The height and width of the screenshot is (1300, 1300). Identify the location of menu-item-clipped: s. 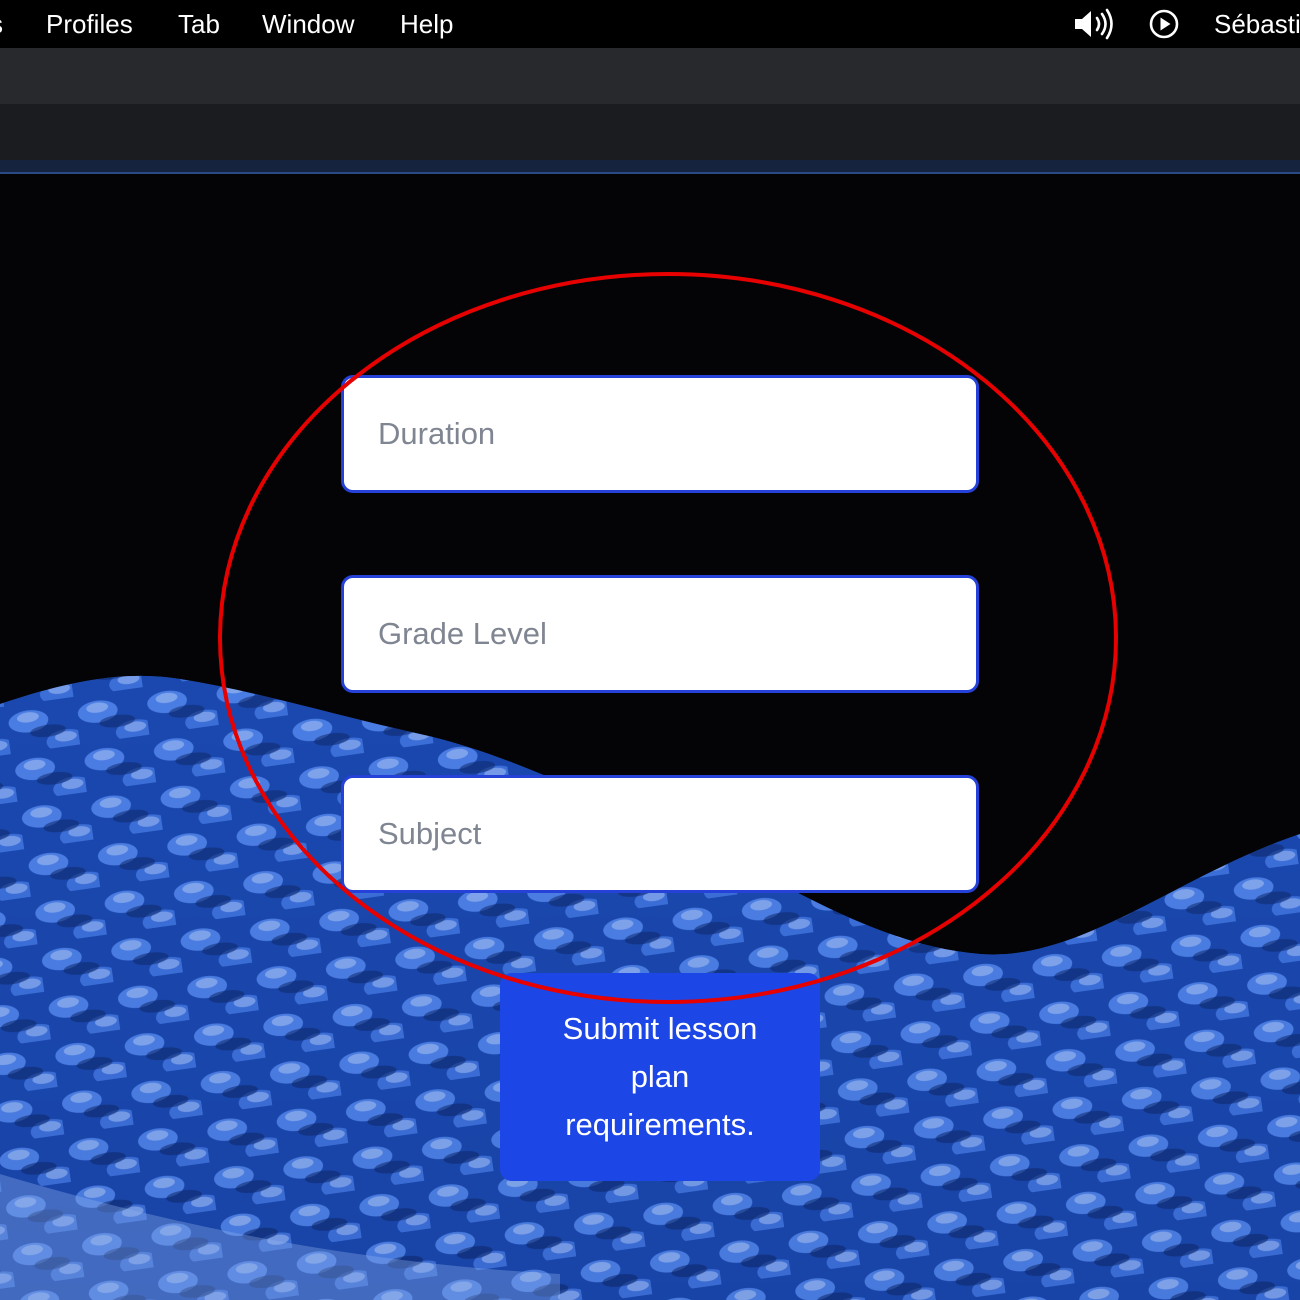
(1, 24).